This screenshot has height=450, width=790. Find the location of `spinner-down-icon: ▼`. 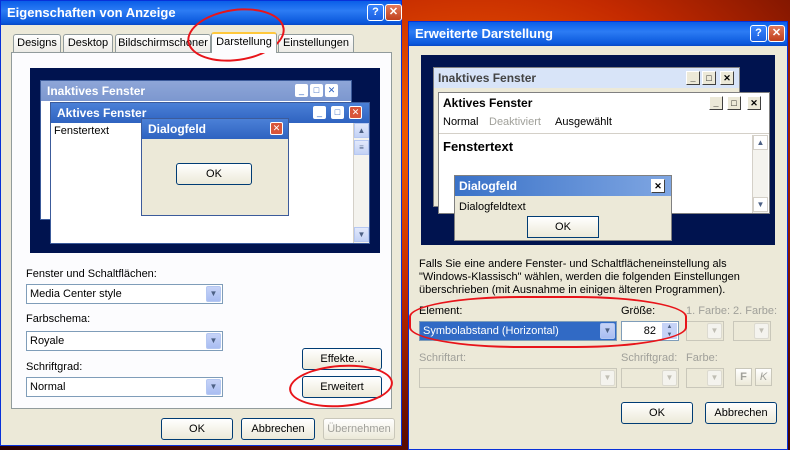

spinner-down-icon: ▼ is located at coordinates (669, 335).